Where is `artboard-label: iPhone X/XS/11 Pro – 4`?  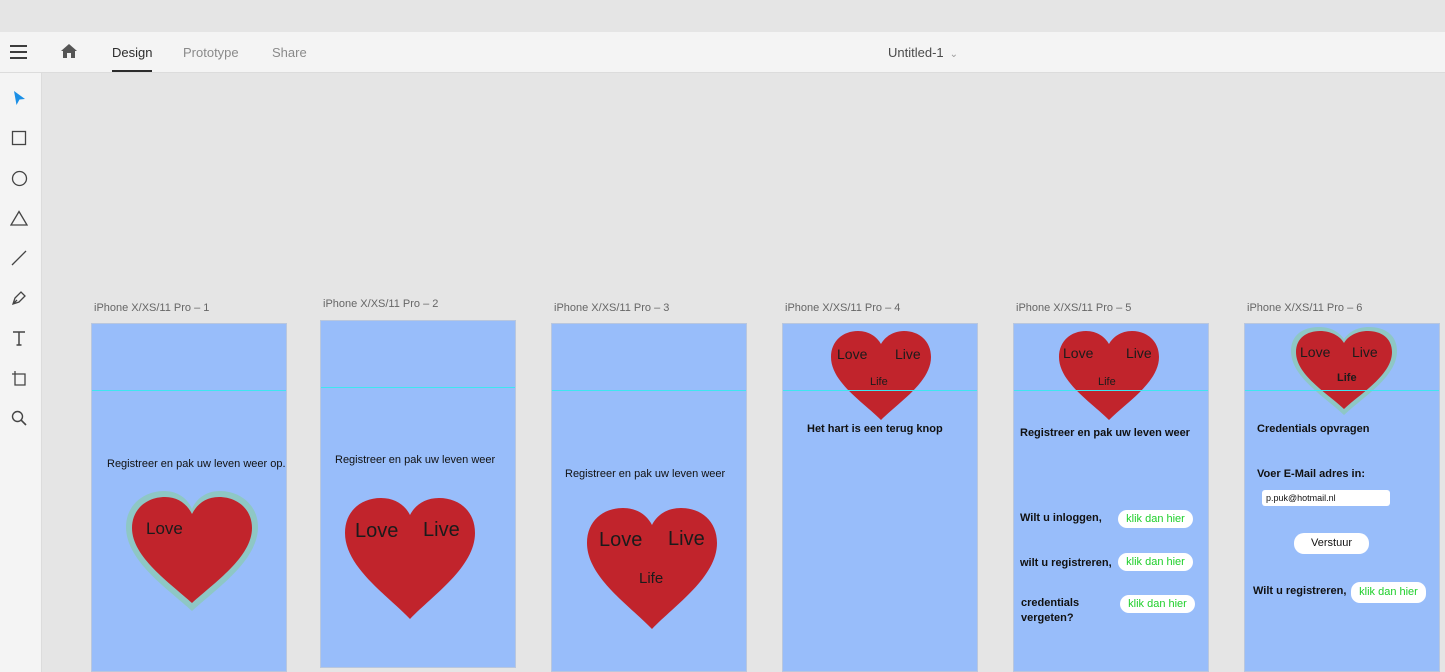 artboard-label: iPhone X/XS/11 Pro – 4 is located at coordinates (842, 308).